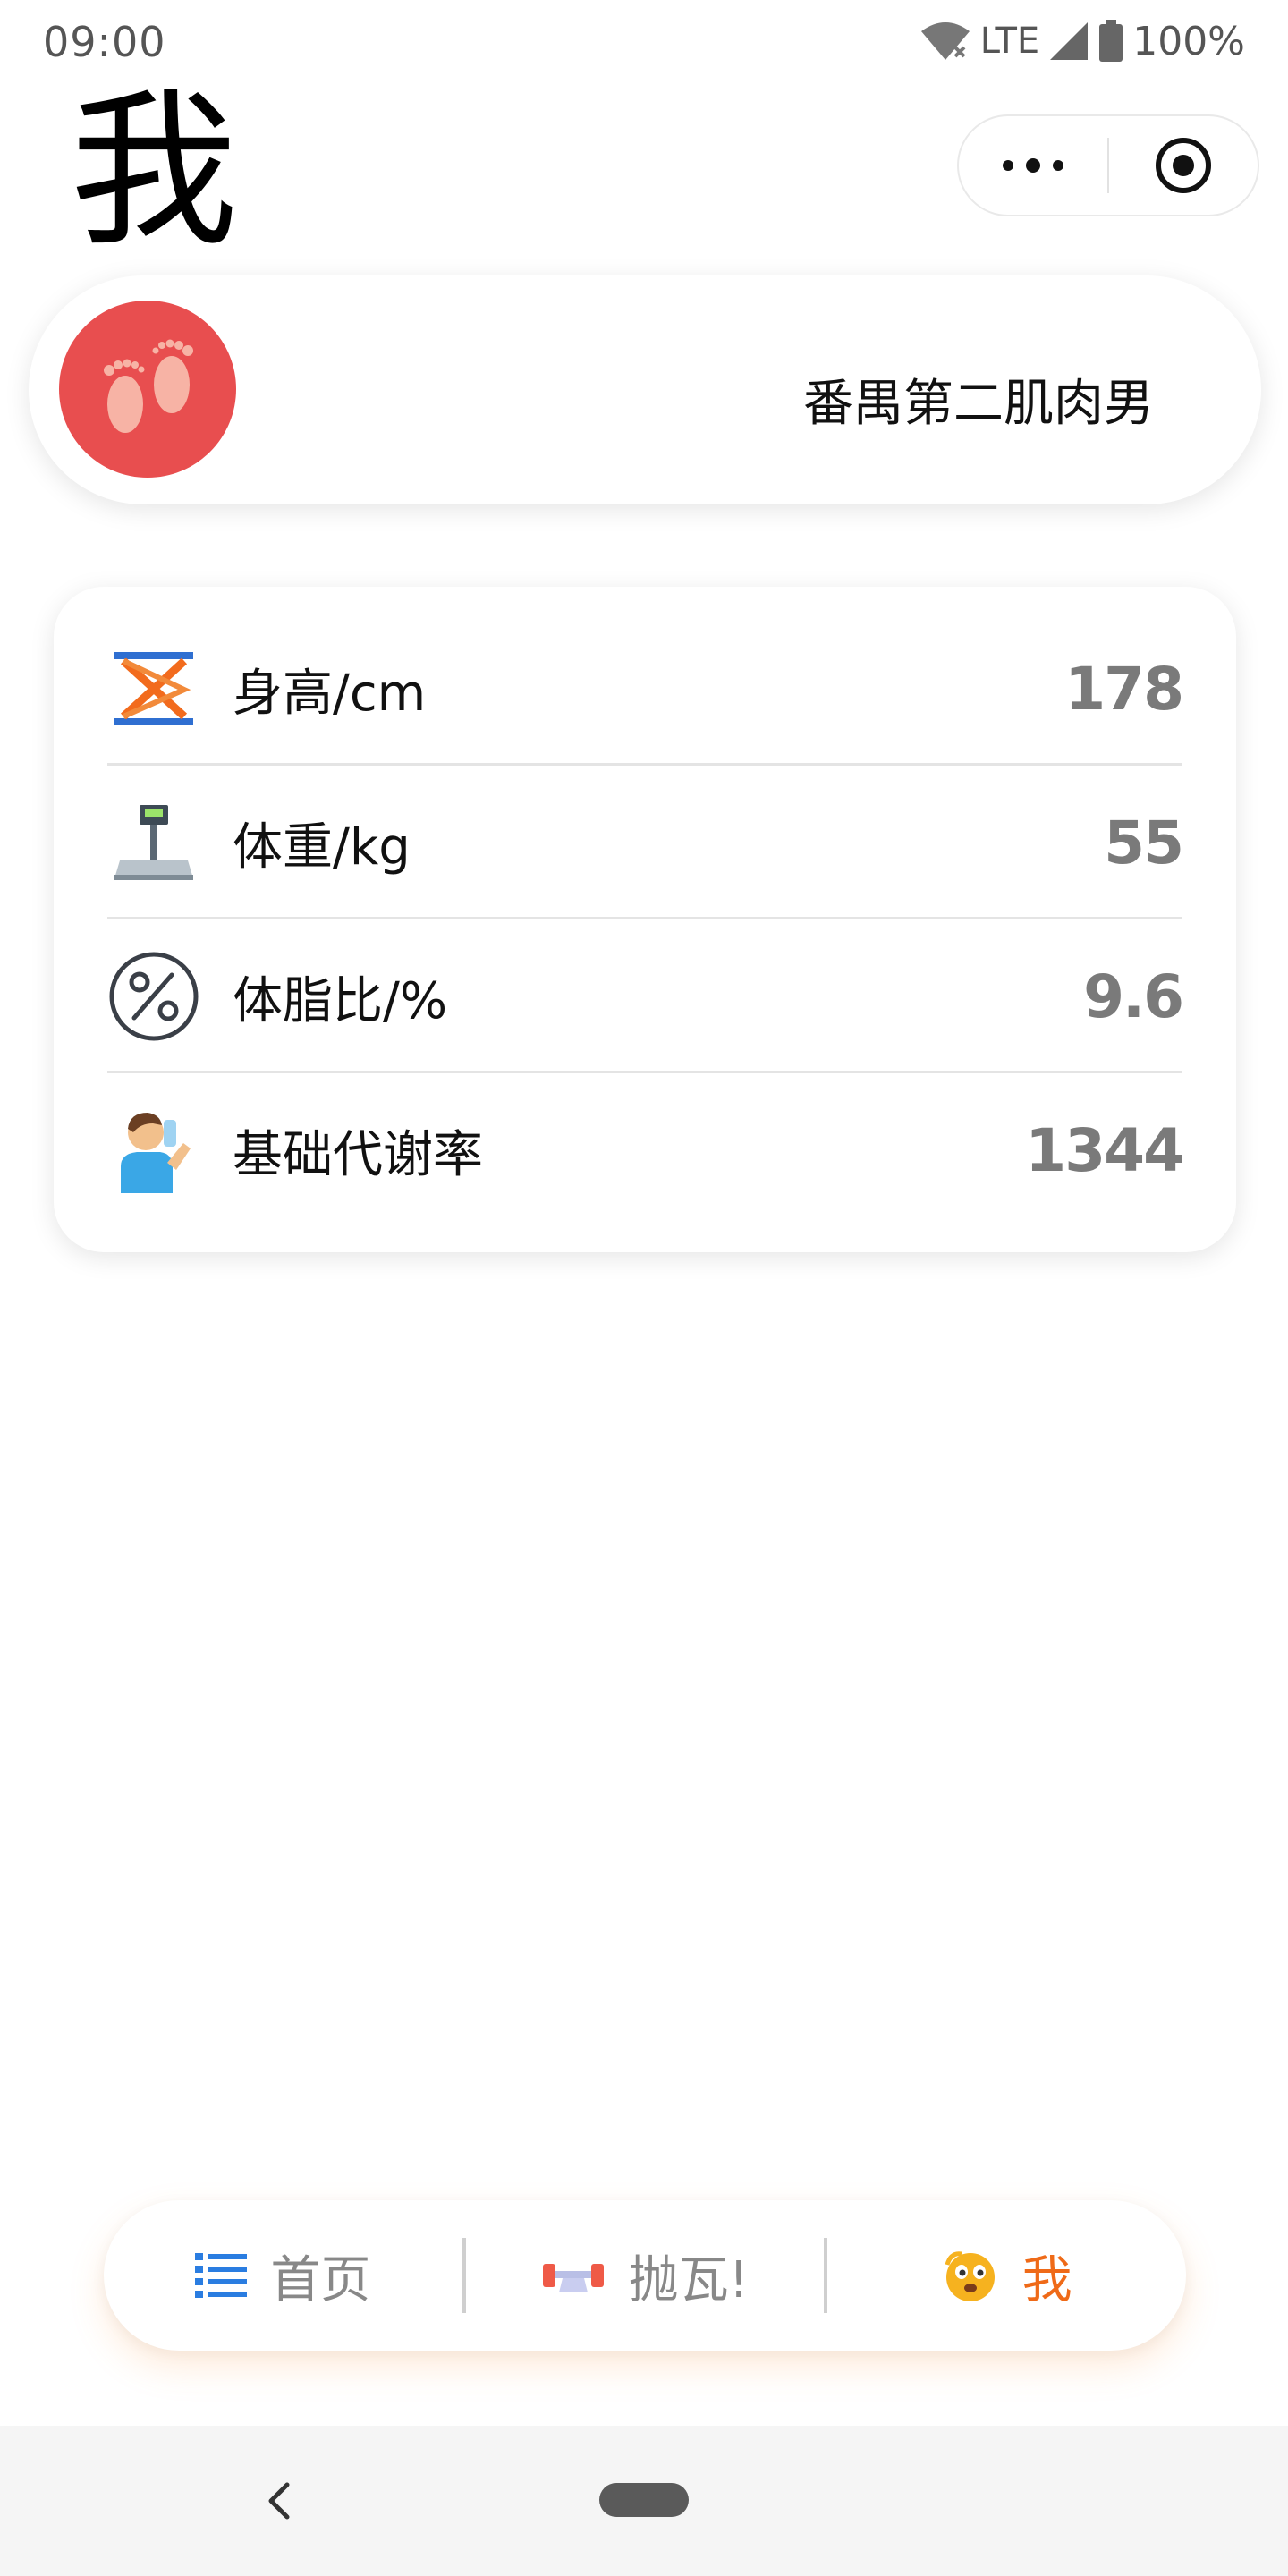  Describe the element at coordinates (978, 404) in the screenshot. I see `nickname: 番禺第二肌肉男` at that location.